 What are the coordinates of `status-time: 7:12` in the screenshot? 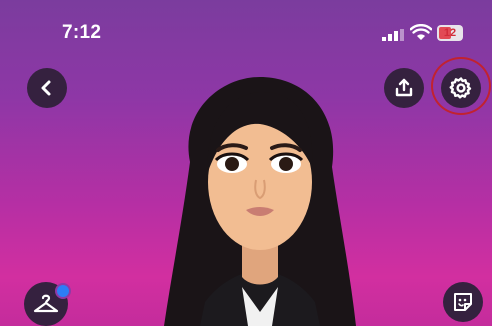 It's located at (82, 32).